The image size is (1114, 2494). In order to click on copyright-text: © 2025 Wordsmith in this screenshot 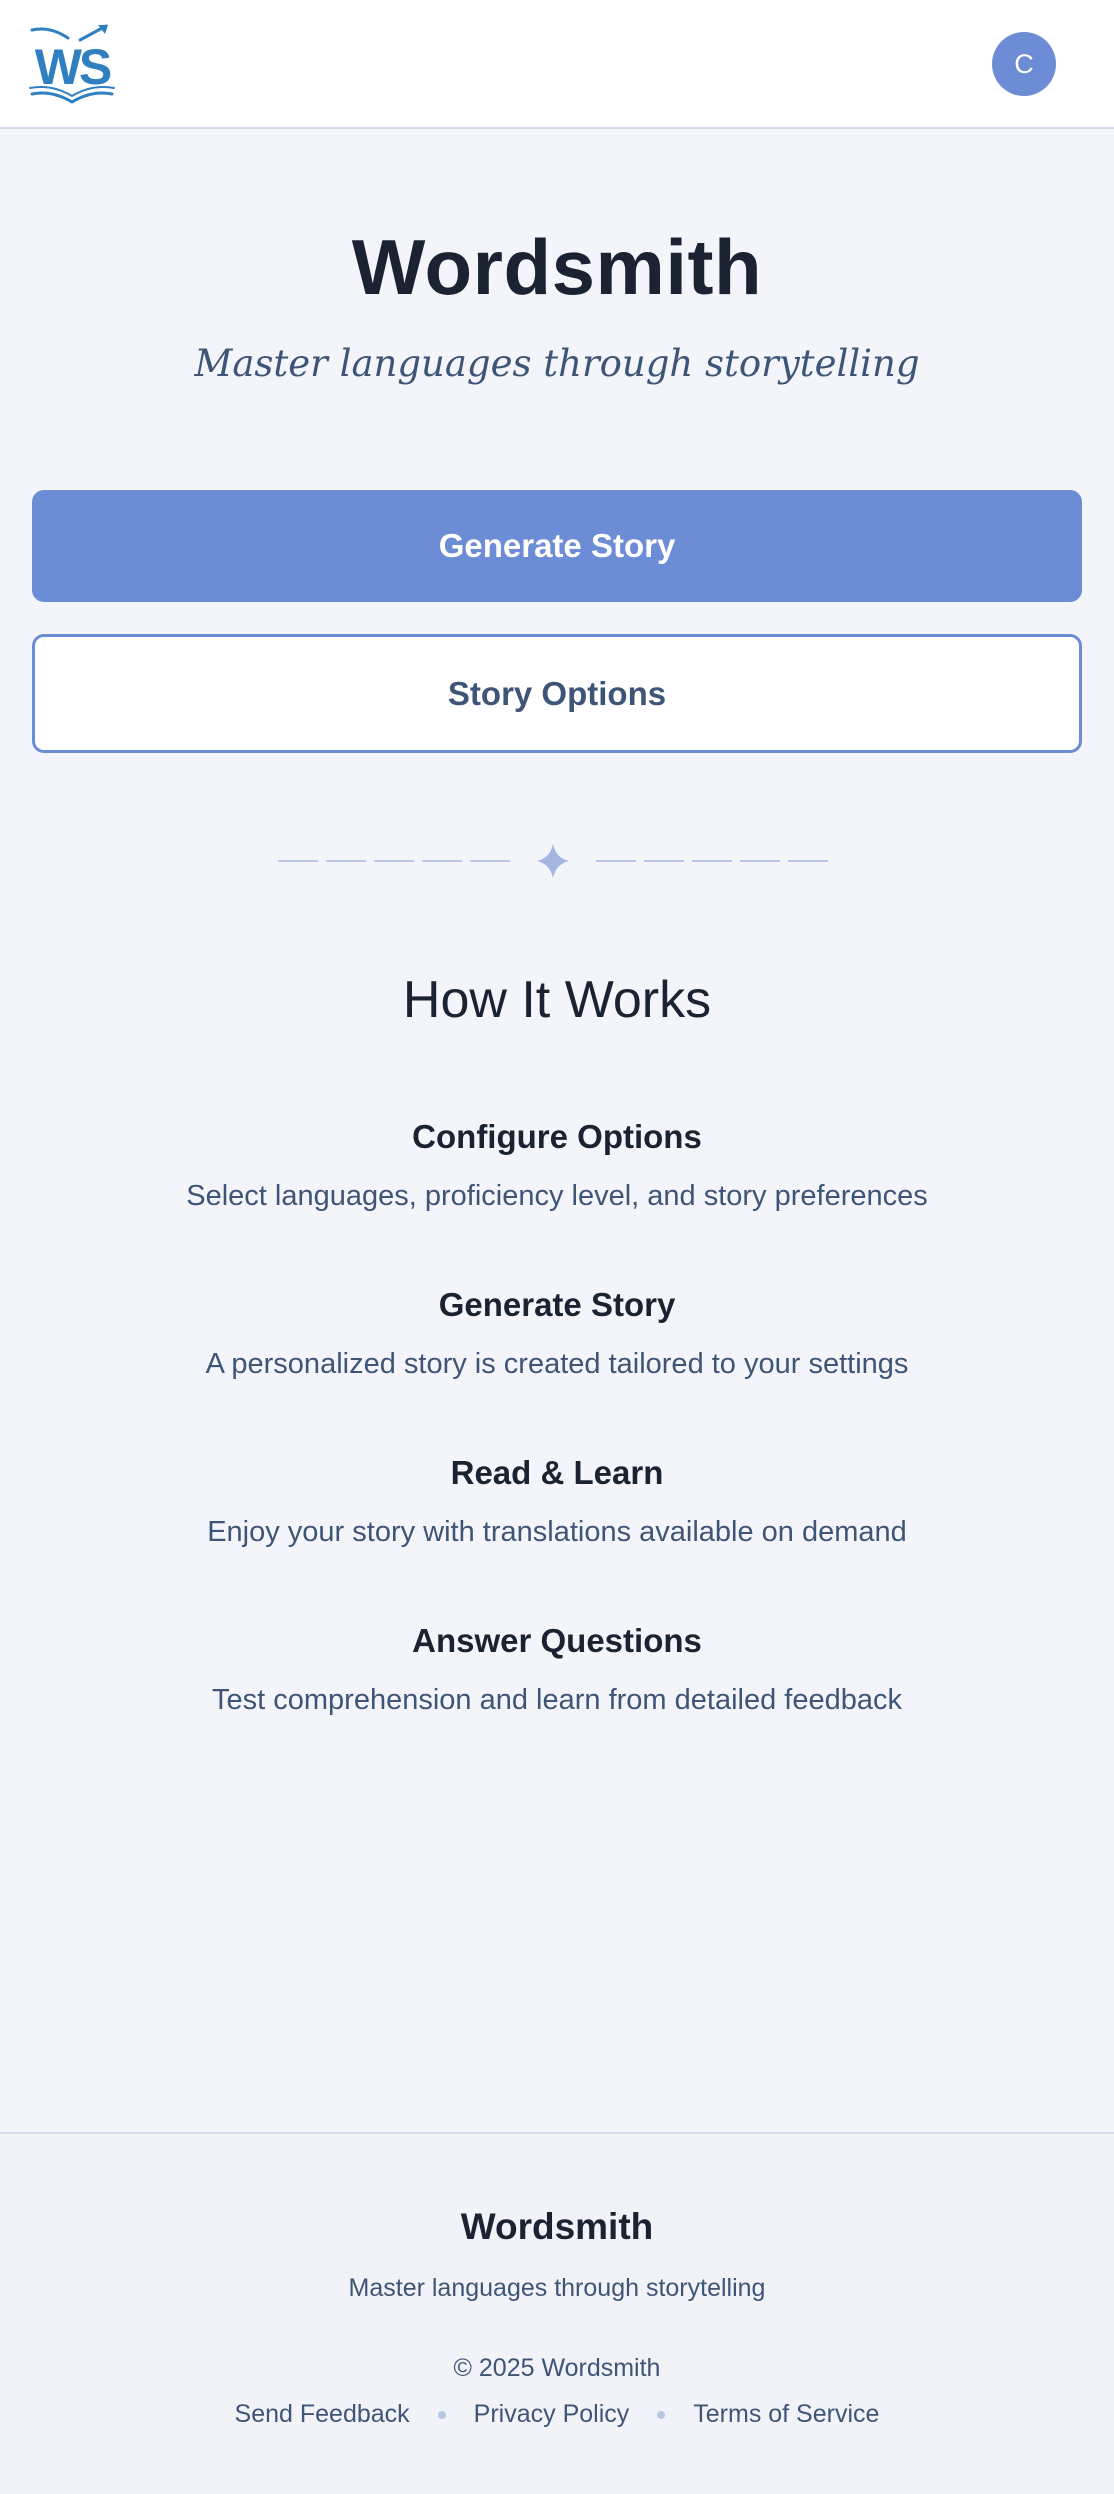, I will do `click(557, 2368)`.